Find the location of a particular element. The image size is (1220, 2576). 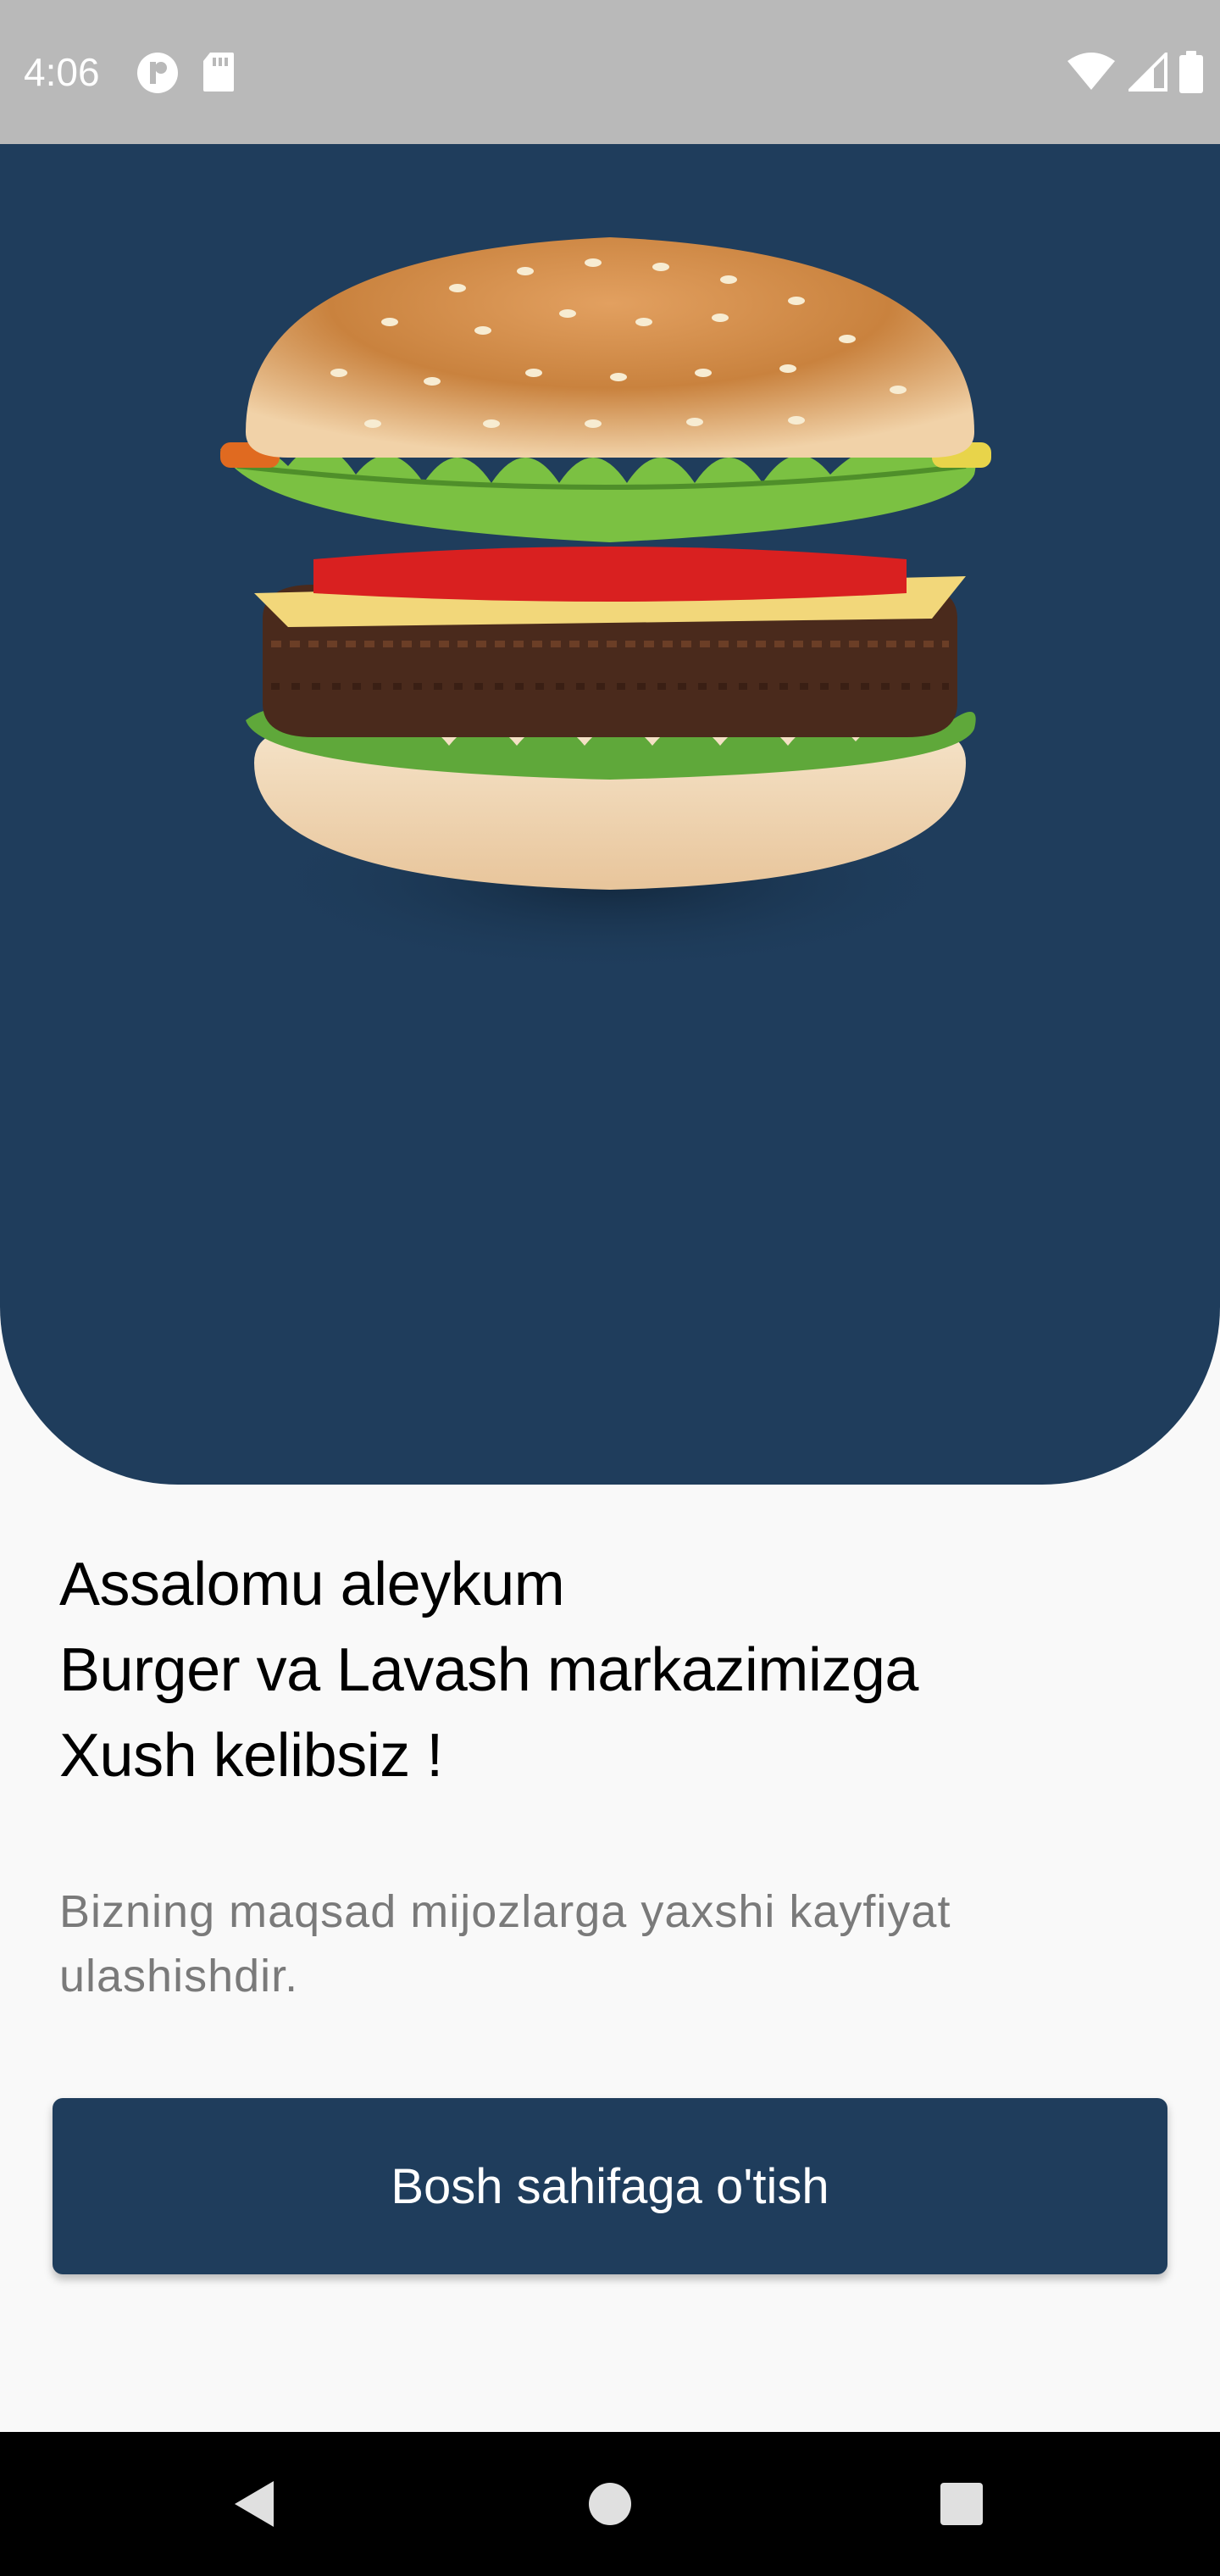

home-icon is located at coordinates (610, 2504).